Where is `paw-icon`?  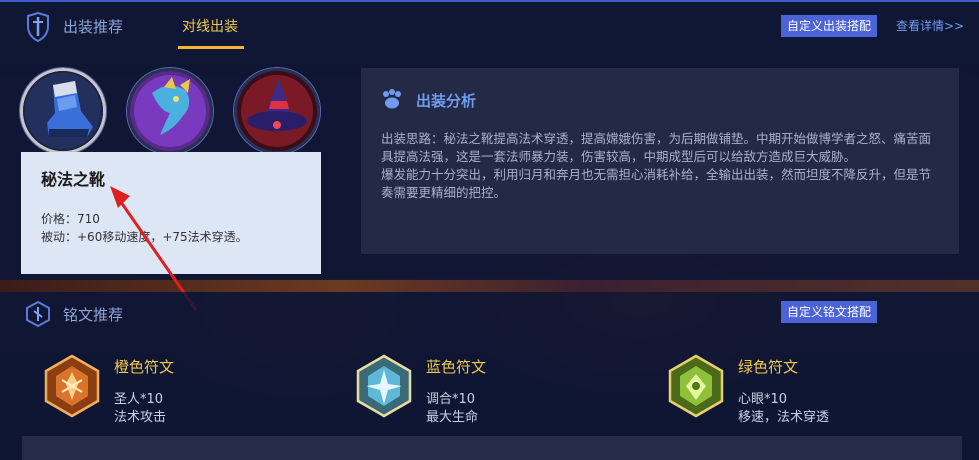 paw-icon is located at coordinates (392, 99).